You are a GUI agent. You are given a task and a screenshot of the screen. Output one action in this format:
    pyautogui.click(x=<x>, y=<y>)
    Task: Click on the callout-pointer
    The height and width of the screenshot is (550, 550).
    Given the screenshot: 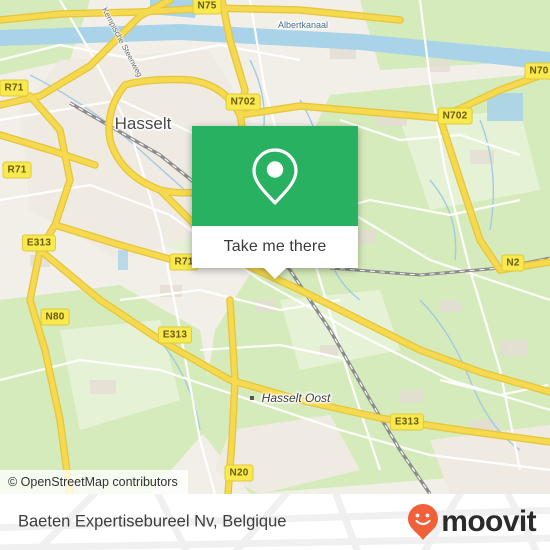 What is the action you would take?
    pyautogui.click(x=275, y=273)
    